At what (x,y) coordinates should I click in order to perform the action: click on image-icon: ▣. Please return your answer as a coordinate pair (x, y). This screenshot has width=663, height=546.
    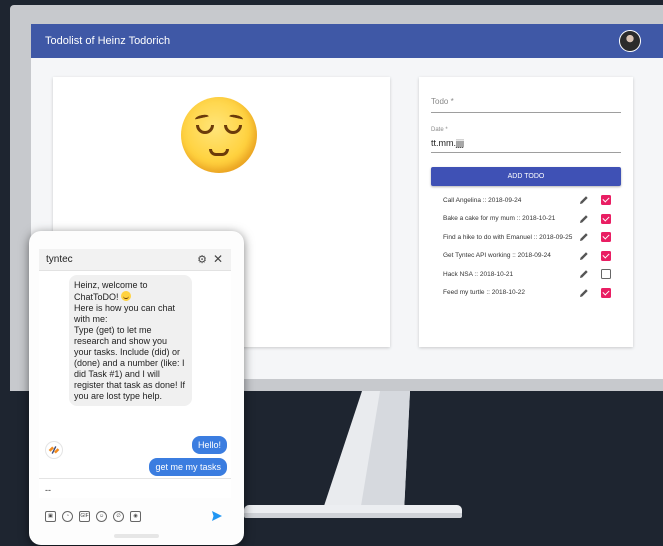
    Looking at the image, I should click on (50, 516).